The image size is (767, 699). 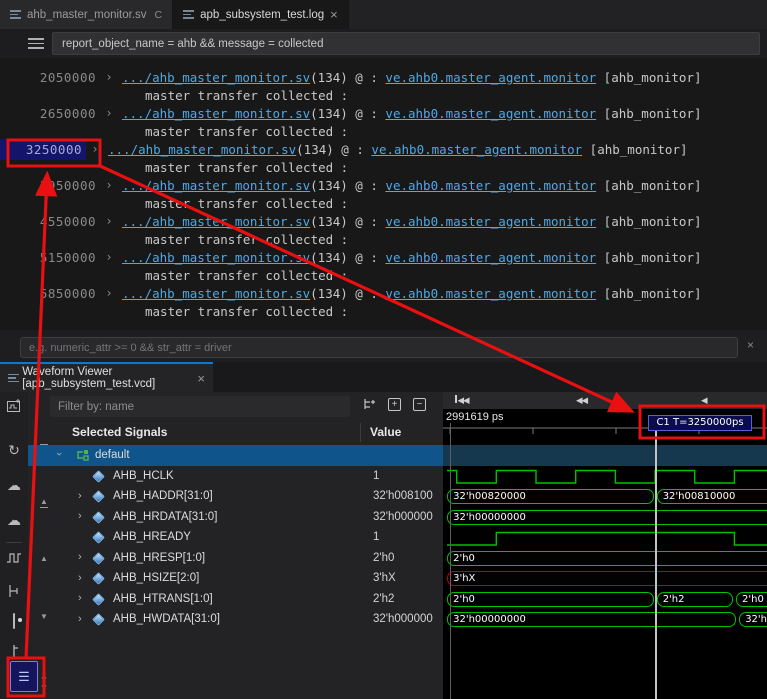 What do you see at coordinates (235, 620) in the screenshot?
I see `signal-row-ahb-hwdata310: › AHB_HWDATA[31:0] 32'h000000` at bounding box center [235, 620].